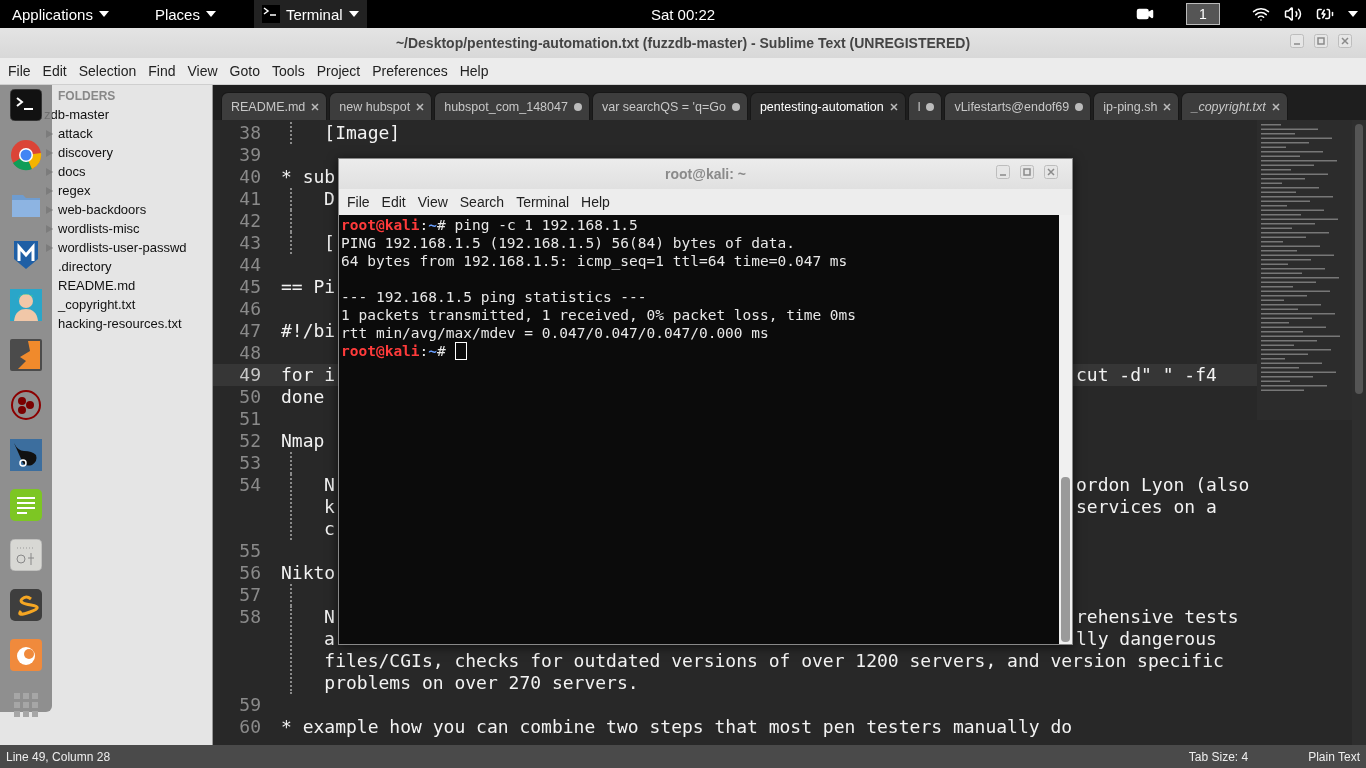  Describe the element at coordinates (1018, 106) in the screenshot. I see `tab: vLifestarts@endof69` at that location.